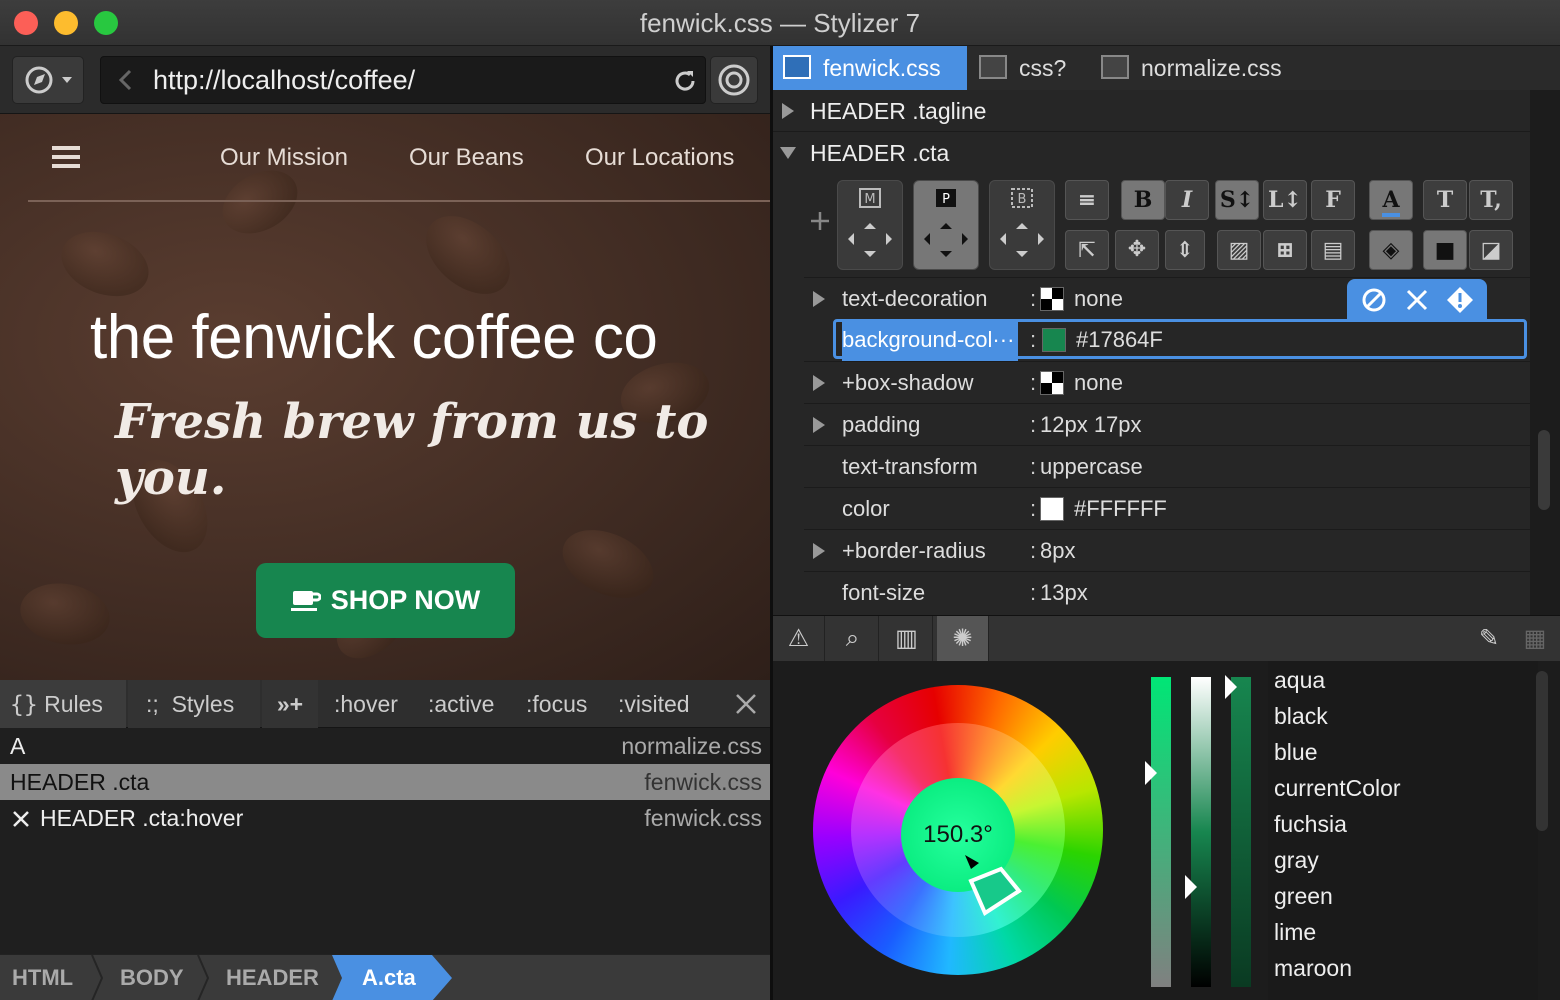 The width and height of the screenshot is (1560, 1000). Describe the element at coordinates (152, 977) in the screenshot. I see `crumb-body: BODY` at that location.